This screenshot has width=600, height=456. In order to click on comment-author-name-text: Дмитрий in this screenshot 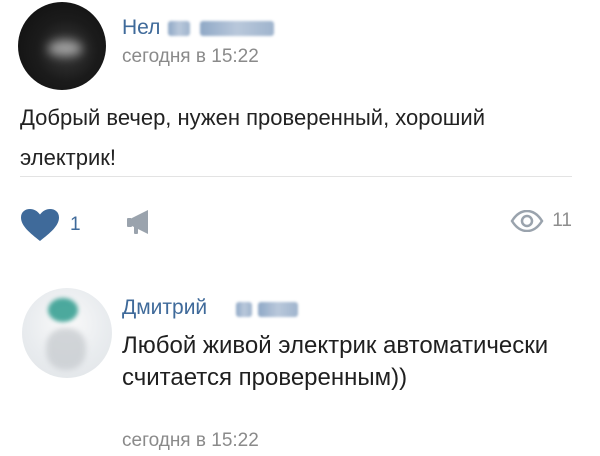, I will do `click(165, 307)`.